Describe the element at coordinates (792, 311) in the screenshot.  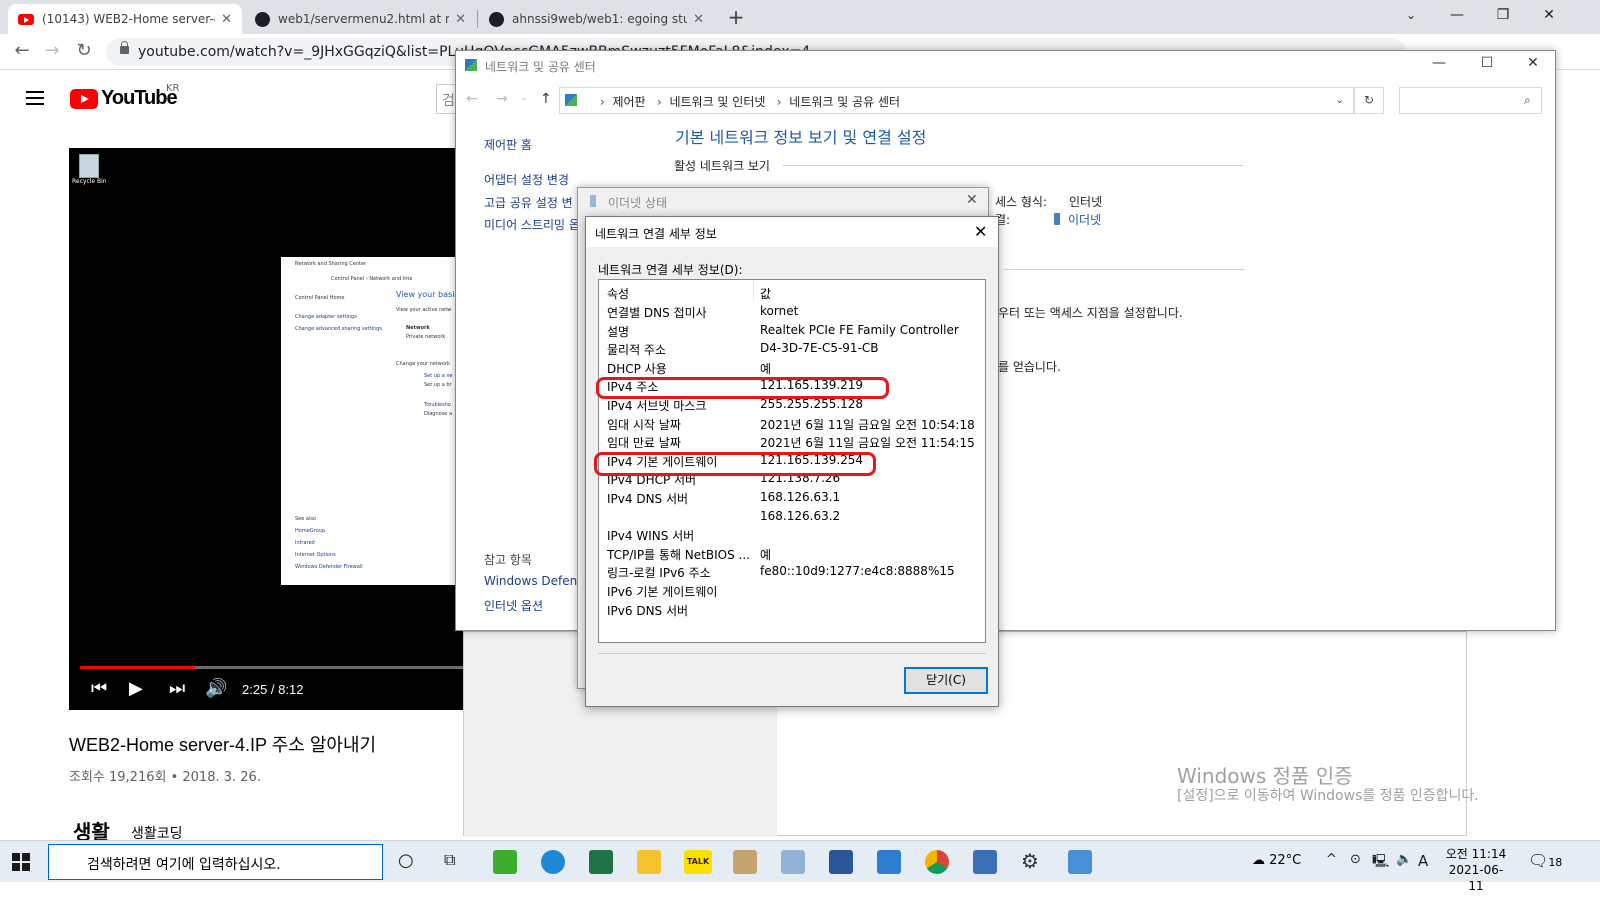
I see `details-row: 연결별 DNS 접미사 kornet` at that location.